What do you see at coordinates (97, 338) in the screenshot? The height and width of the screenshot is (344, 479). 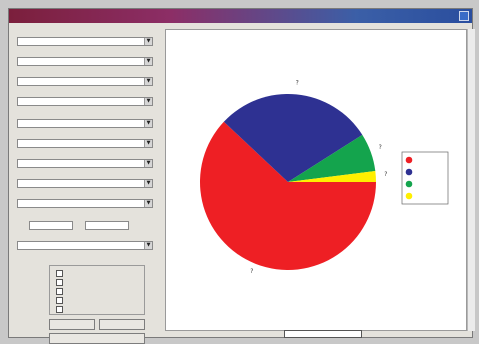 I see `primary-button` at bounding box center [97, 338].